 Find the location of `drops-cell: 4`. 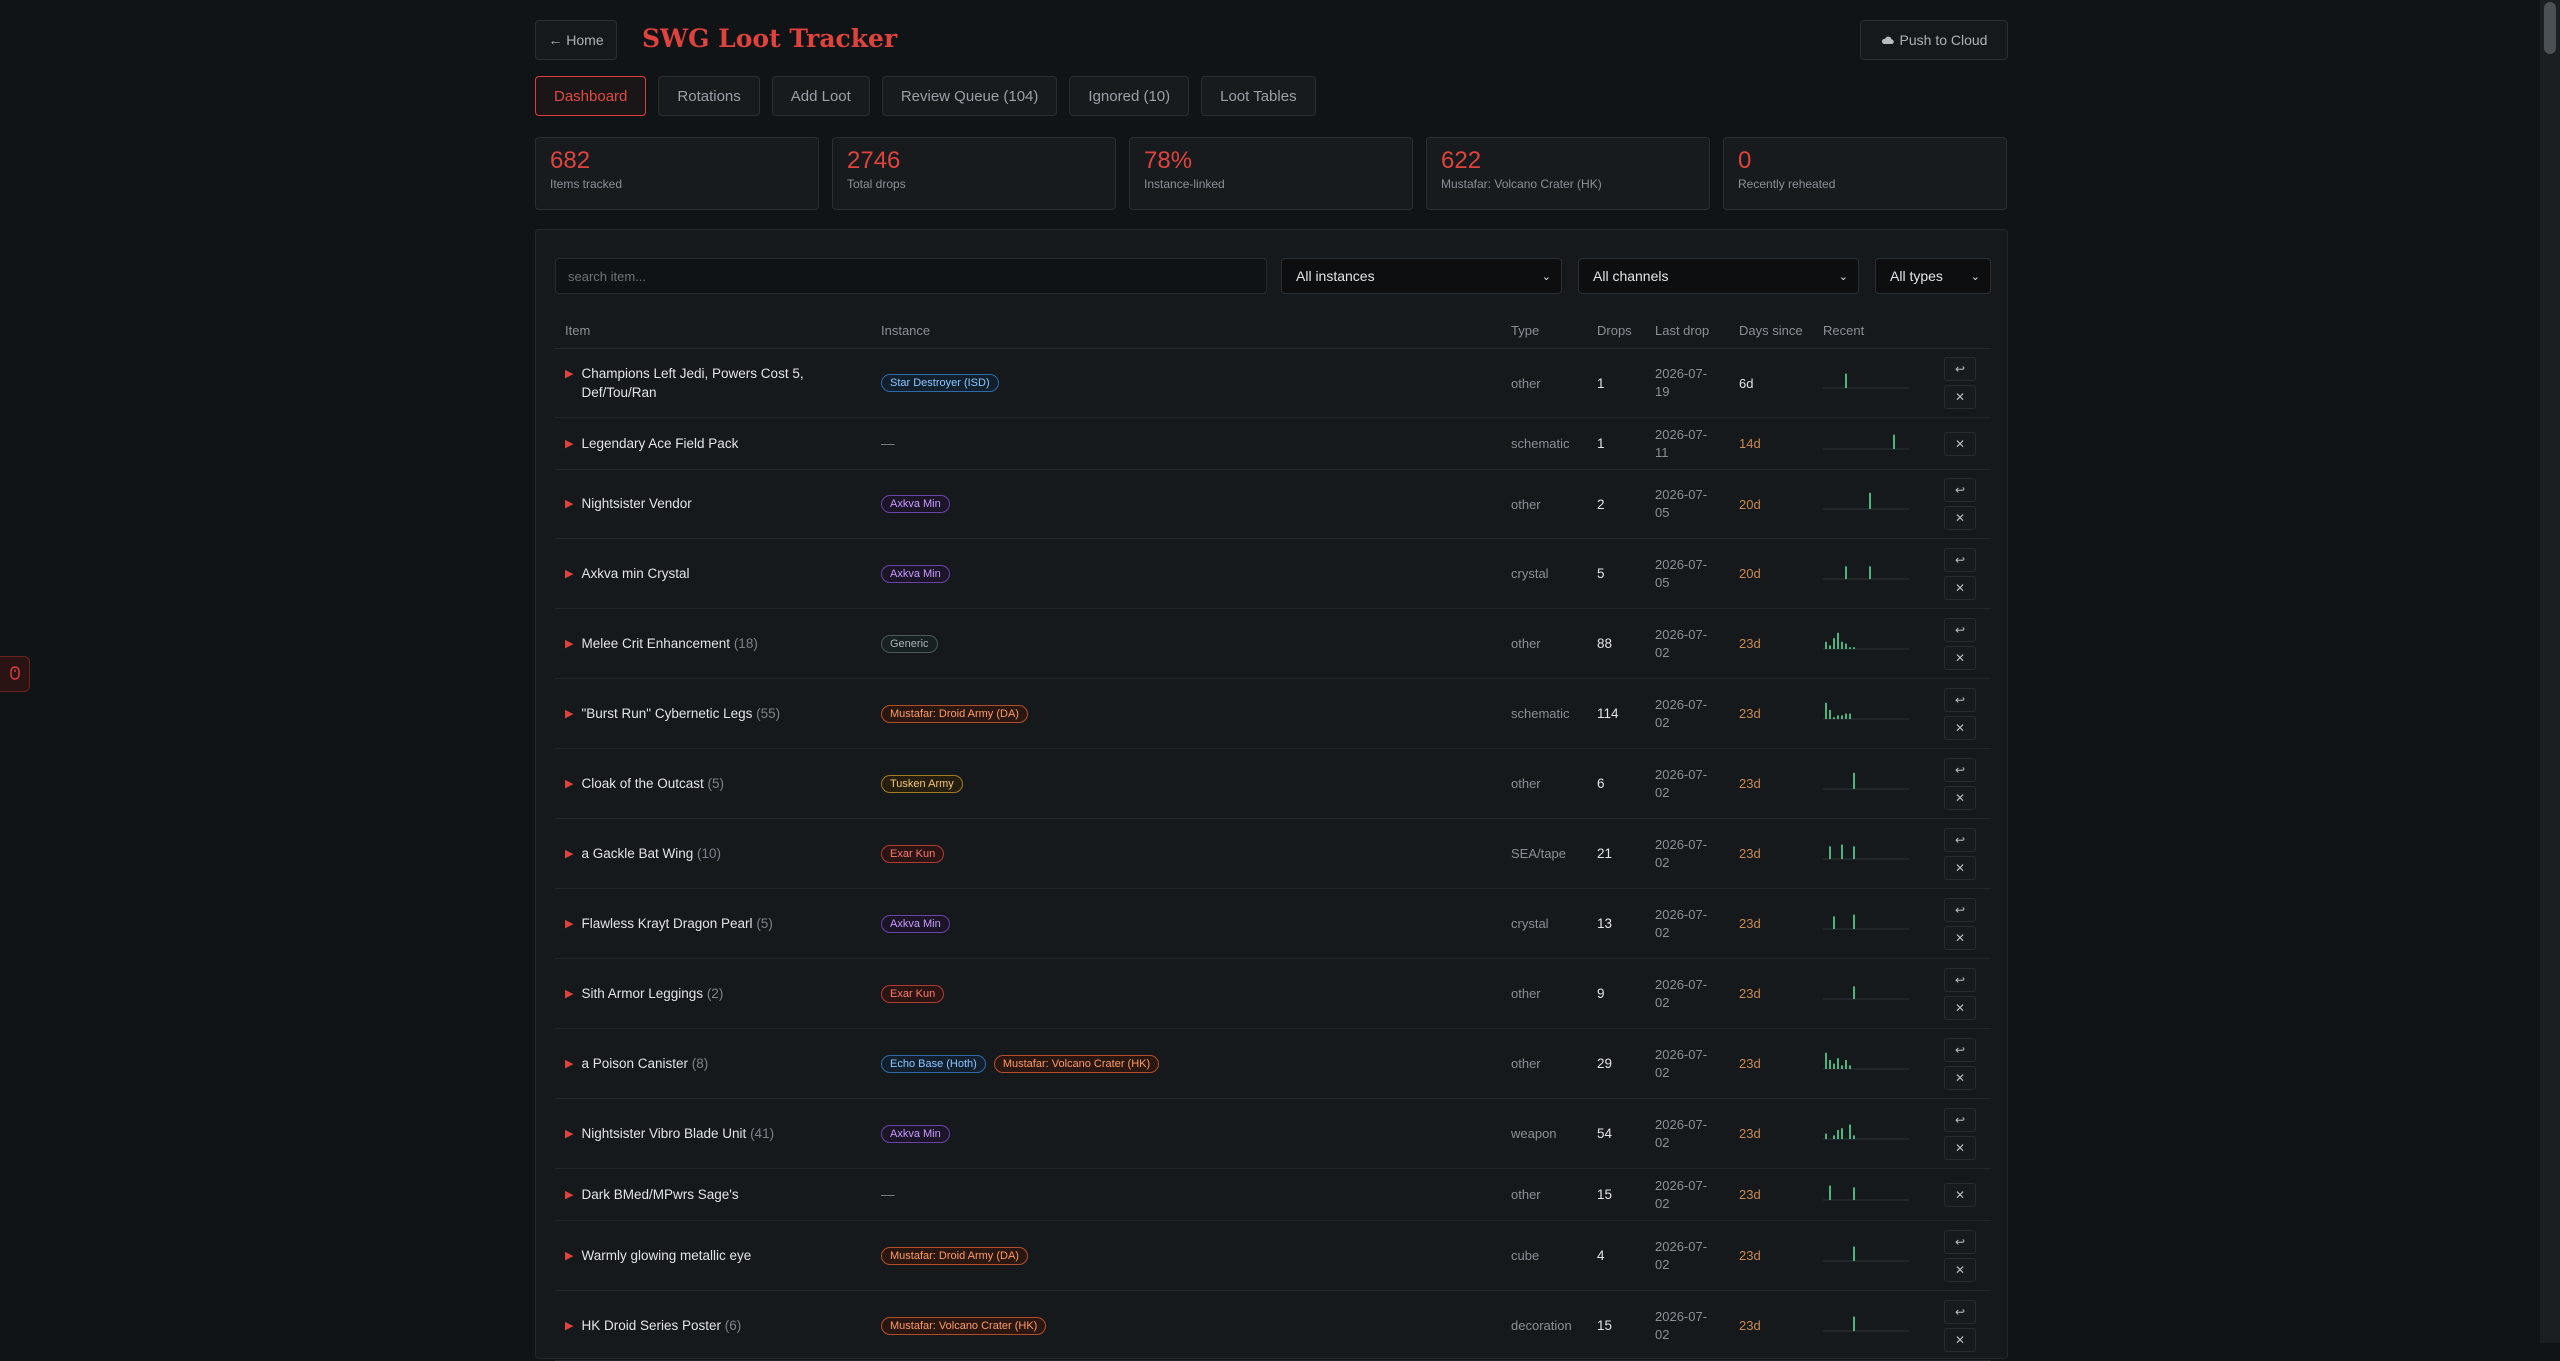

drops-cell: 4 is located at coordinates (1616, 1255).